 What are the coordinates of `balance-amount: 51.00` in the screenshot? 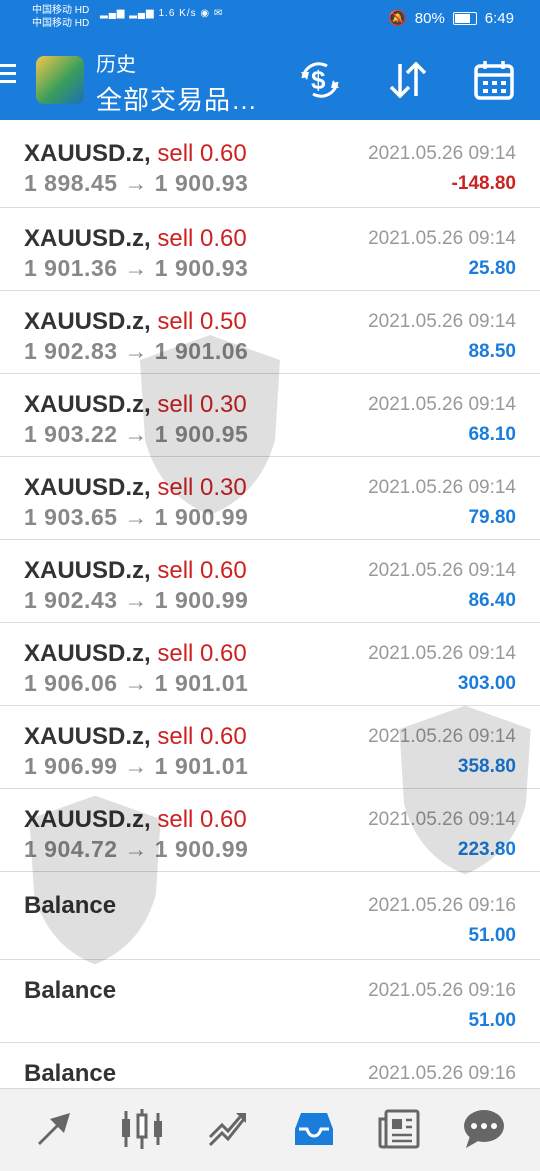 It's located at (492, 935).